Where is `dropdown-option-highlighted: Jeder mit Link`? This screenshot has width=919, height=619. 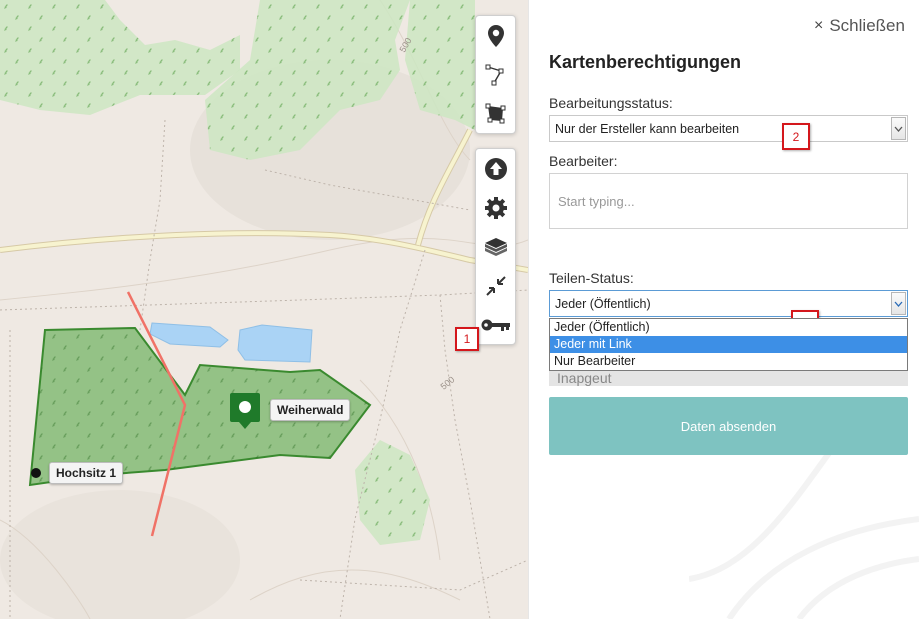
dropdown-option-highlighted: Jeder mit Link is located at coordinates (728, 344).